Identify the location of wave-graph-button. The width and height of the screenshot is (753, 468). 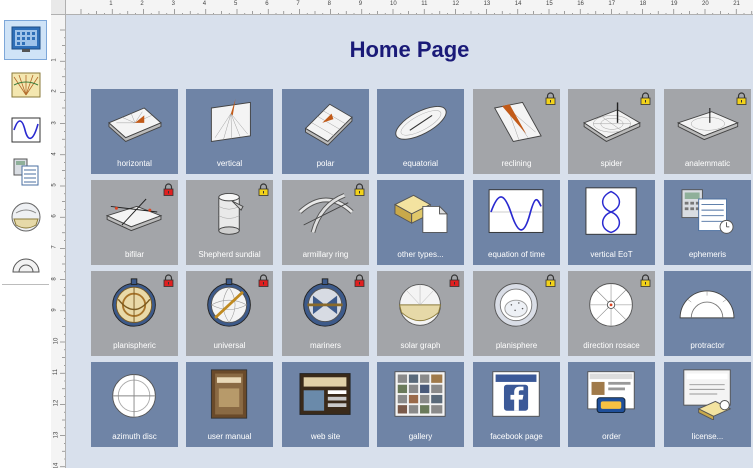
(25, 130).